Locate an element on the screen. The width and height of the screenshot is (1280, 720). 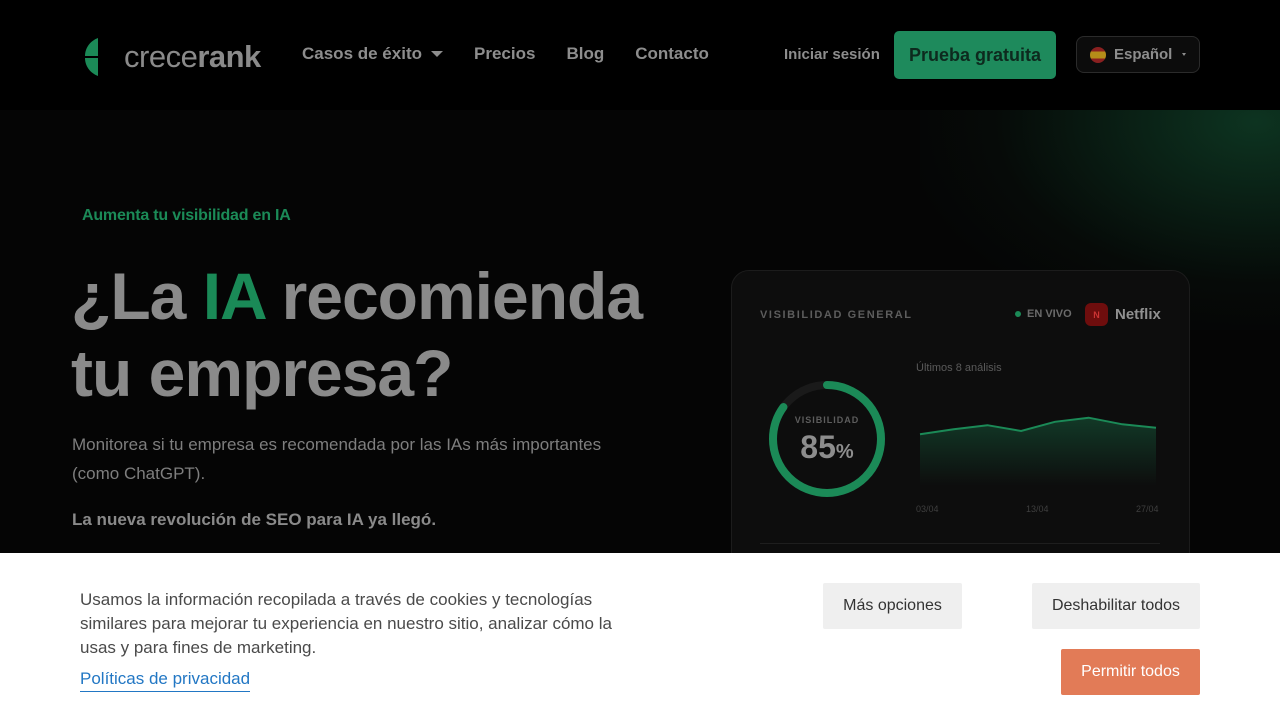
chart-caption: Últimos 8 análisis is located at coordinates (959, 368).